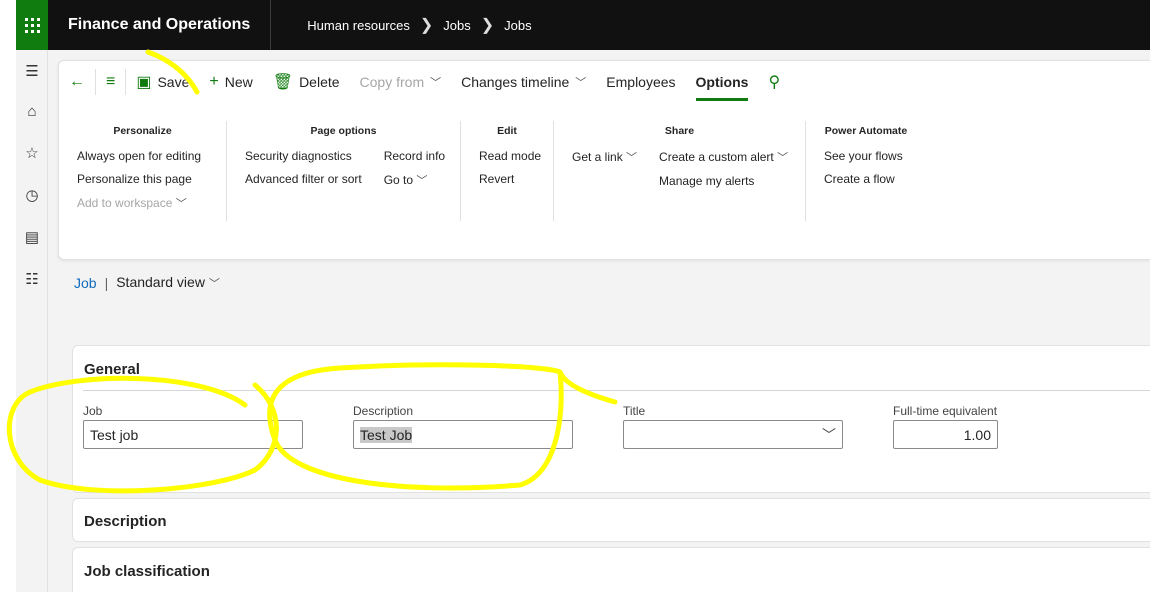  What do you see at coordinates (611, 564) in the screenshot?
I see `job-classification-section-title: Job classification` at bounding box center [611, 564].